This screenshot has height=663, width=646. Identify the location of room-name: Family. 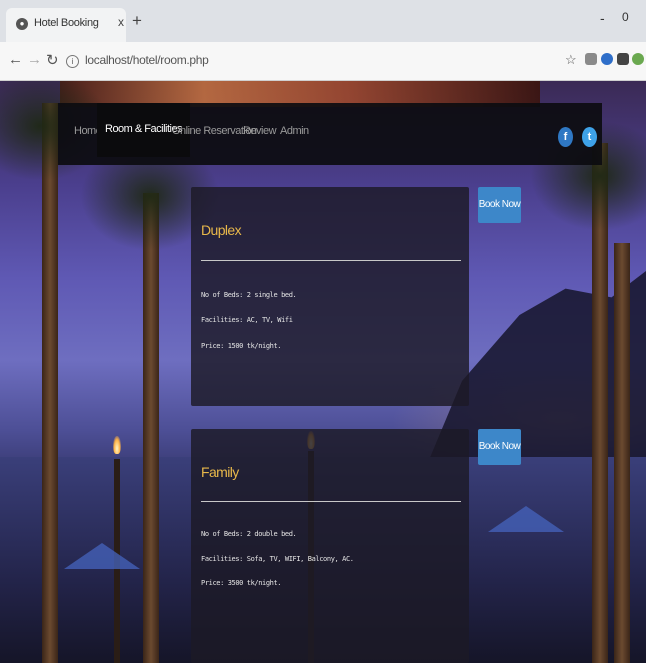
(220, 472).